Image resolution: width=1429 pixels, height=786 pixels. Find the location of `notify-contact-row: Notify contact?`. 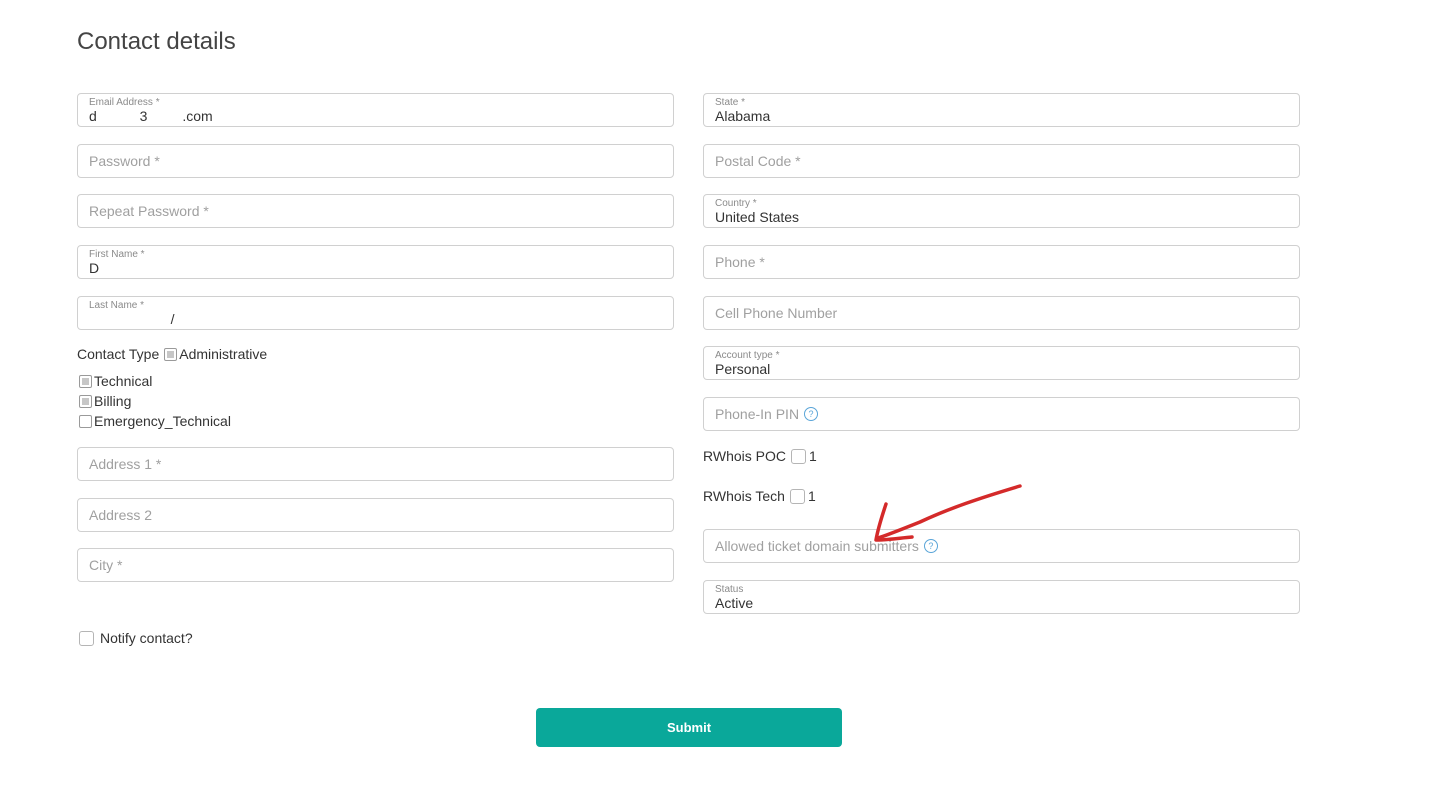

notify-contact-row: Notify contact? is located at coordinates (136, 638).